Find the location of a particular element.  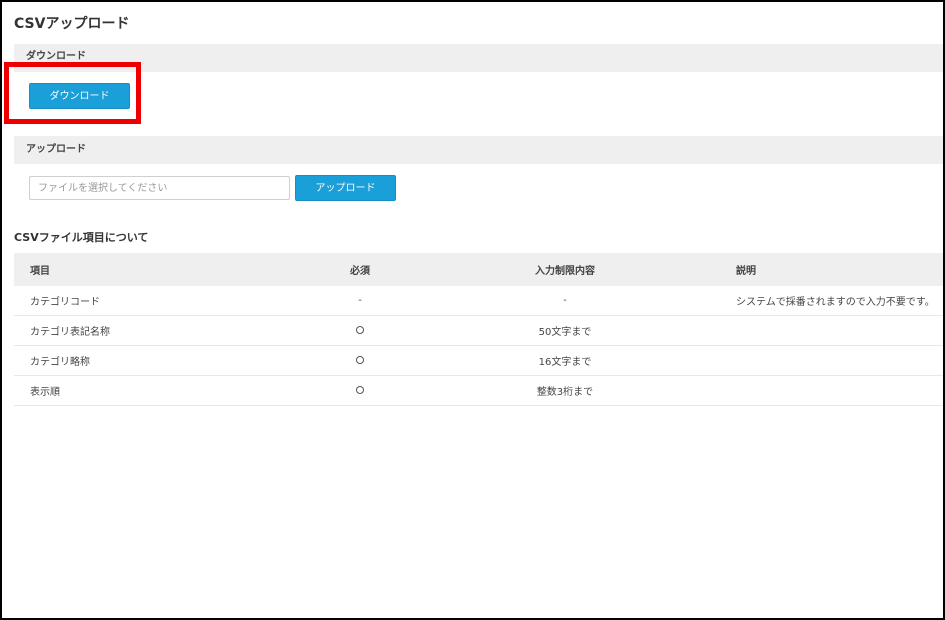

download-section-header: ダウンロード is located at coordinates (478, 58).